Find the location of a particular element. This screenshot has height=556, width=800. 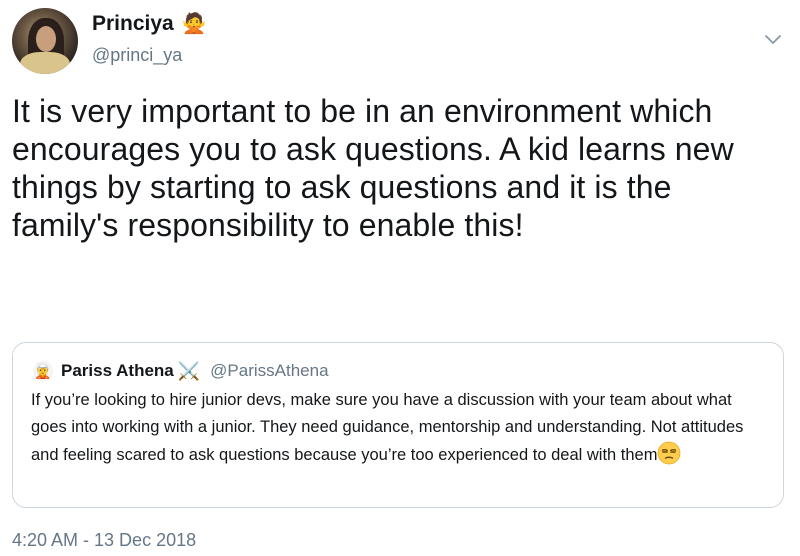

avatar-face is located at coordinates (46, 39).